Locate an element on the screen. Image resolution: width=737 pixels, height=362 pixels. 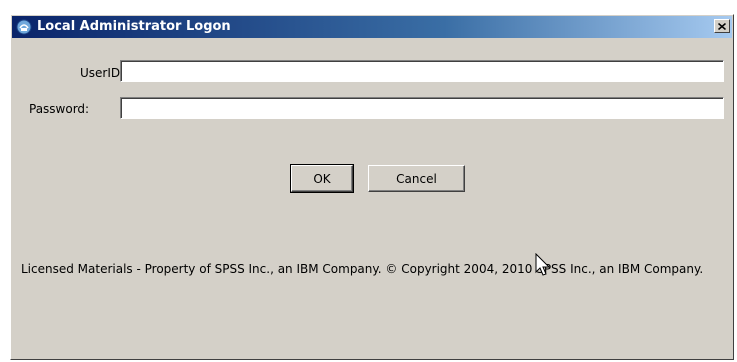
userid-input is located at coordinates (422, 71).